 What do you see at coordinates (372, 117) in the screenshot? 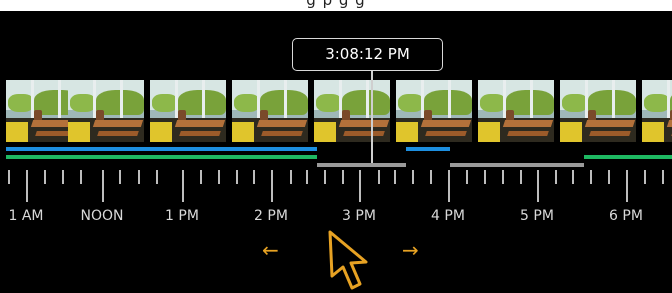
I see `playhead-line` at bounding box center [372, 117].